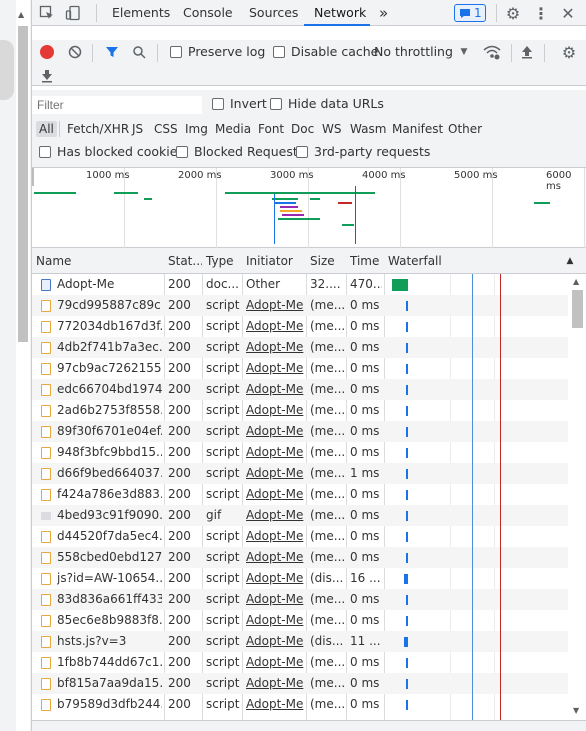  What do you see at coordinates (166, 129) in the screenshot?
I see `type-filter-css: CSS` at bounding box center [166, 129].